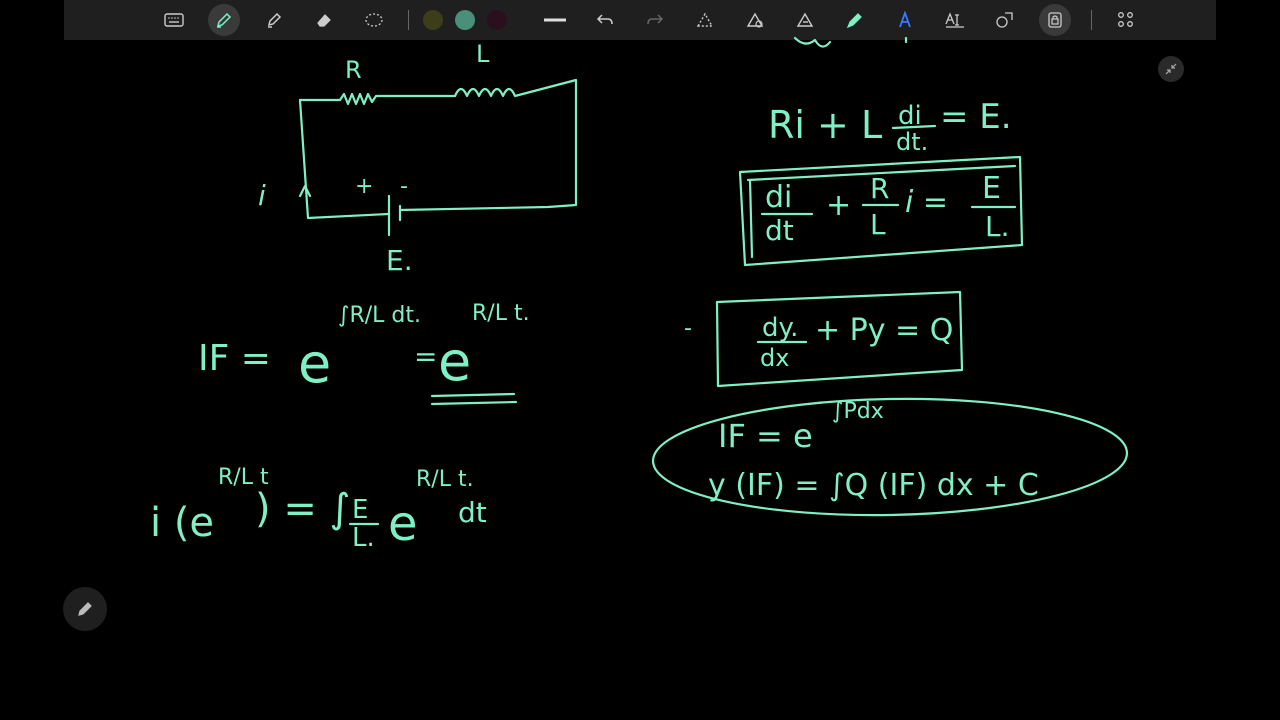 The image size is (1280, 720). I want to click on eq1-den: dt., so click(912, 142).